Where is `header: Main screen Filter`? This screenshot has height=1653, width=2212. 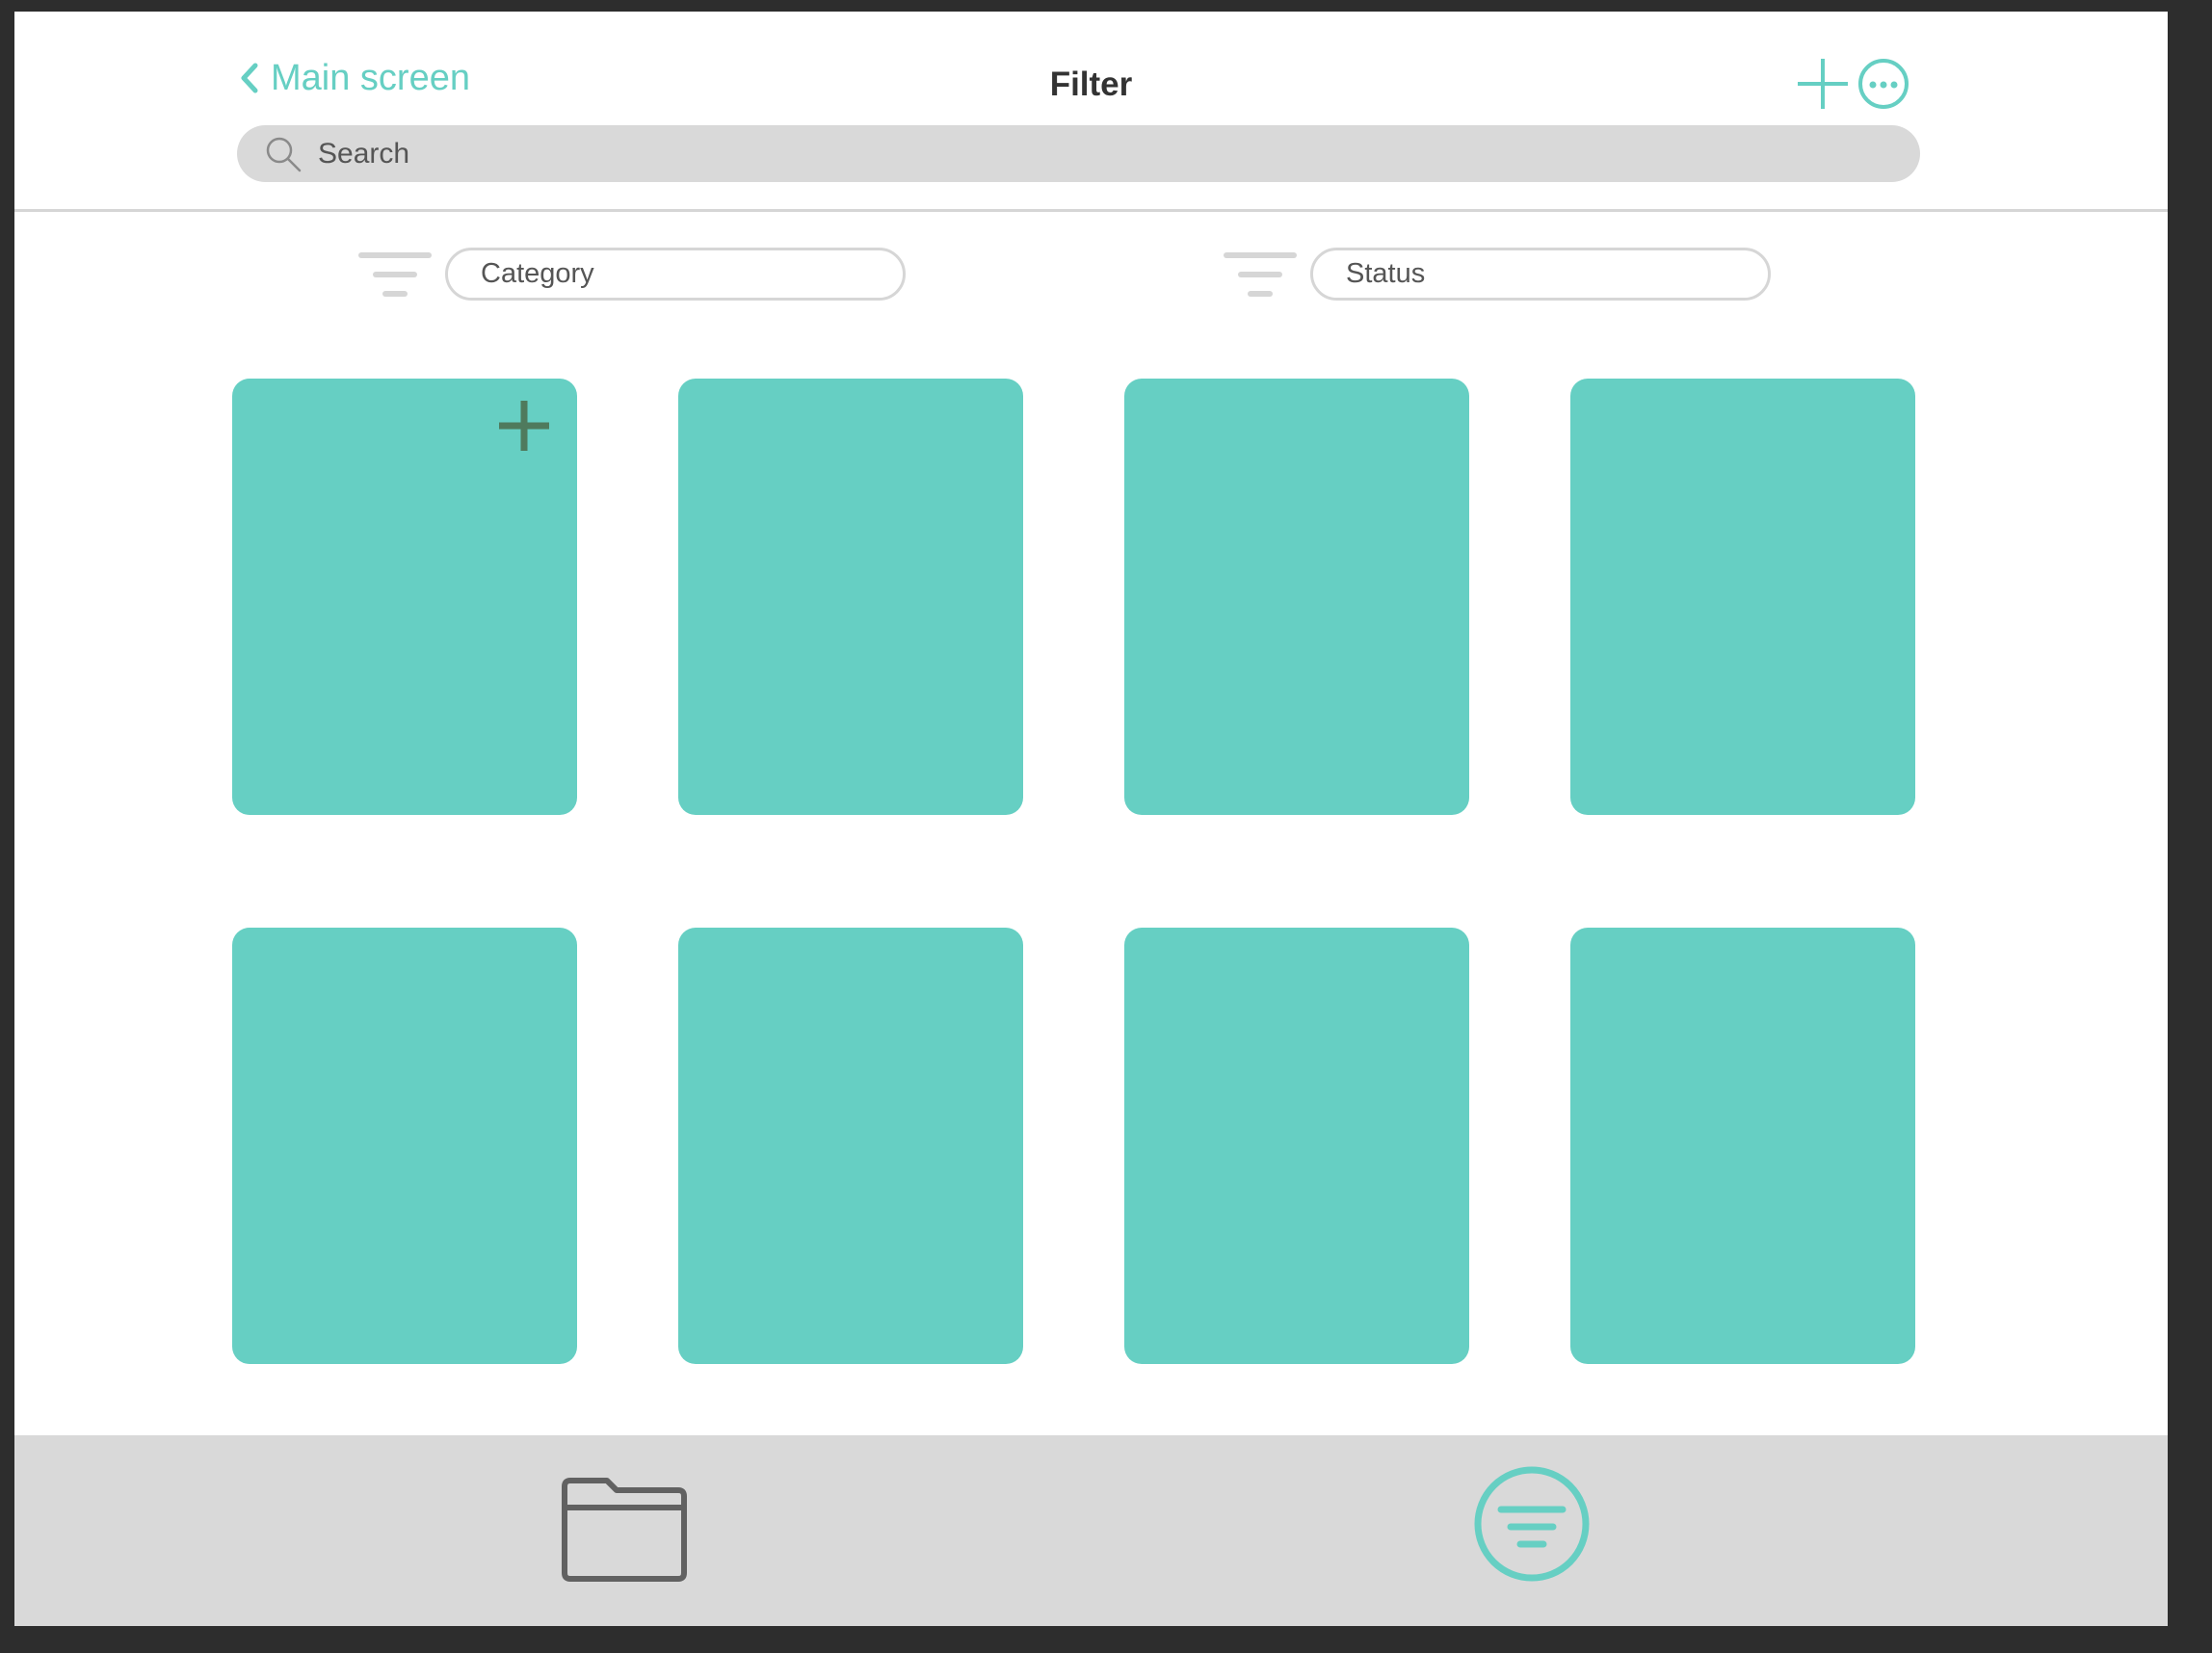
header: Main screen Filter is located at coordinates (1091, 112).